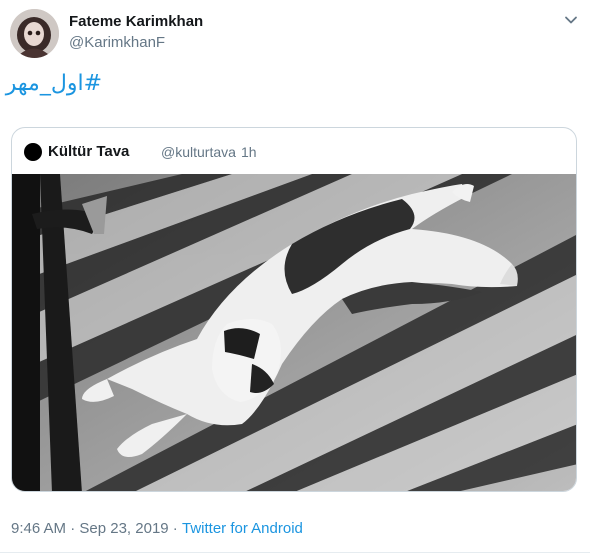 The height and width of the screenshot is (554, 590). I want to click on quote-timestamp: 1h, so click(249, 152).